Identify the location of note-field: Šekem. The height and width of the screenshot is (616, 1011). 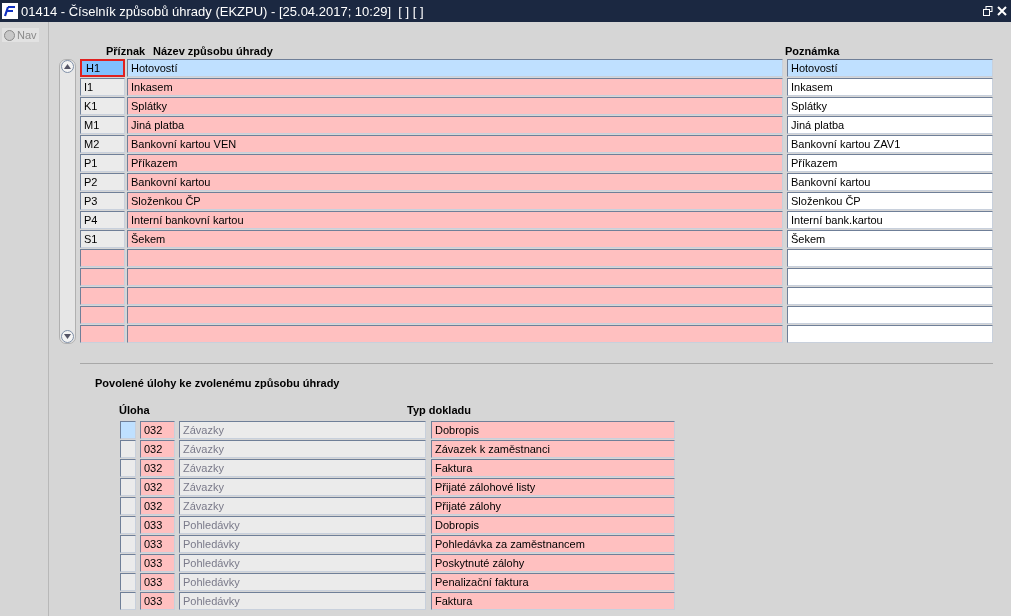
(890, 239).